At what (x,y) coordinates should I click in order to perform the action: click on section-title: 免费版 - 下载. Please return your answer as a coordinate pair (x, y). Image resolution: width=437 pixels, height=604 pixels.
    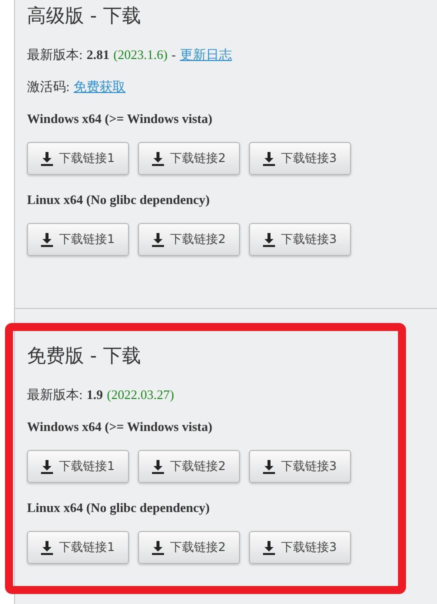
    Looking at the image, I should click on (84, 356).